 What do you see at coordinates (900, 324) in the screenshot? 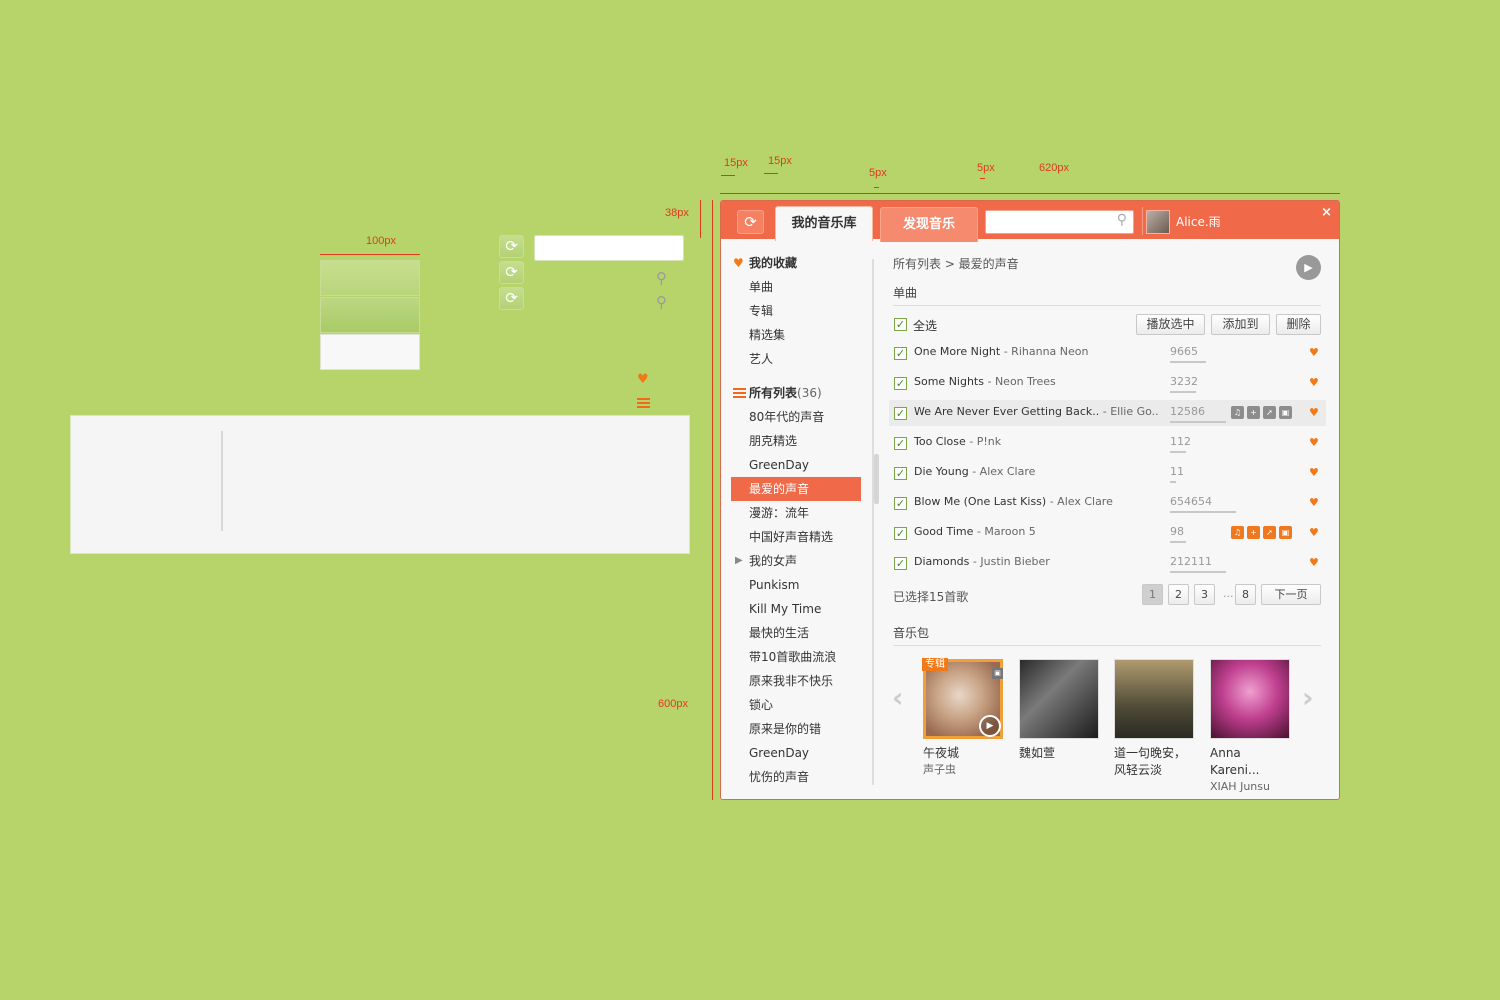
I see `select-all-checkbox: ✓` at bounding box center [900, 324].